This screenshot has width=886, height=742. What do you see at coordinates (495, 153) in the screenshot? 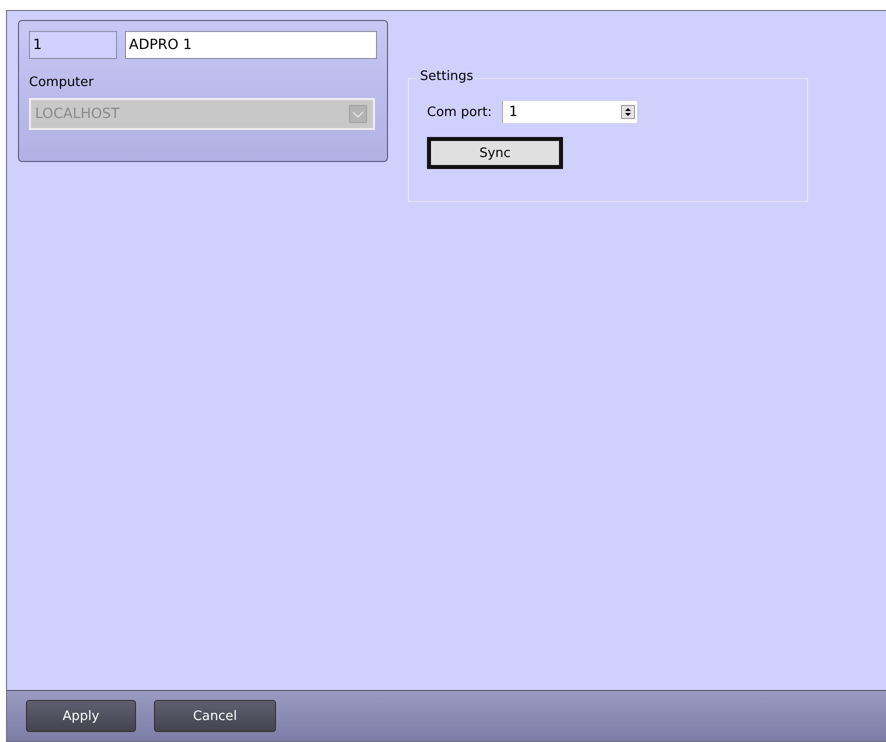
I see `sync-button: Sync` at bounding box center [495, 153].